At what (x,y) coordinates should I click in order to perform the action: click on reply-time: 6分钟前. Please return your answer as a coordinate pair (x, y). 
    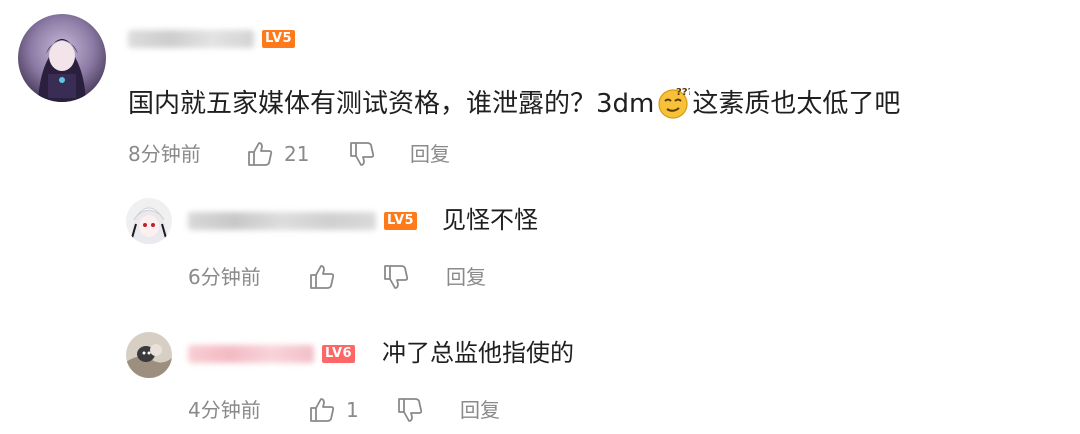
    Looking at the image, I should click on (224, 277).